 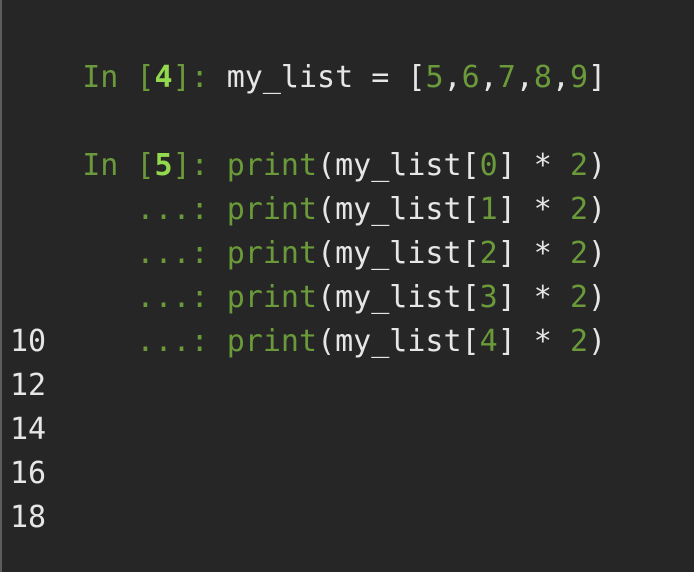 What do you see at coordinates (308, 273) in the screenshot?
I see `continuation-line: ...: print(my_list[3] * 2)` at bounding box center [308, 273].